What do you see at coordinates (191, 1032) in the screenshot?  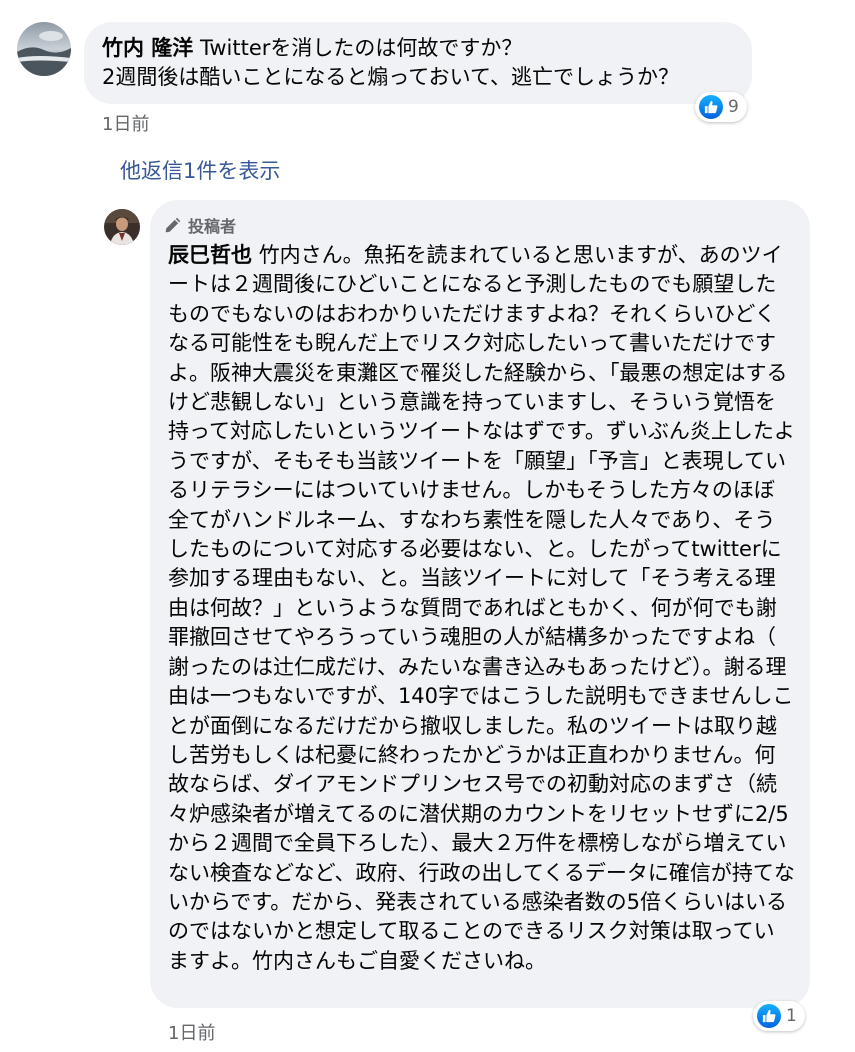 I see `reply-timestamp: 1日前` at bounding box center [191, 1032].